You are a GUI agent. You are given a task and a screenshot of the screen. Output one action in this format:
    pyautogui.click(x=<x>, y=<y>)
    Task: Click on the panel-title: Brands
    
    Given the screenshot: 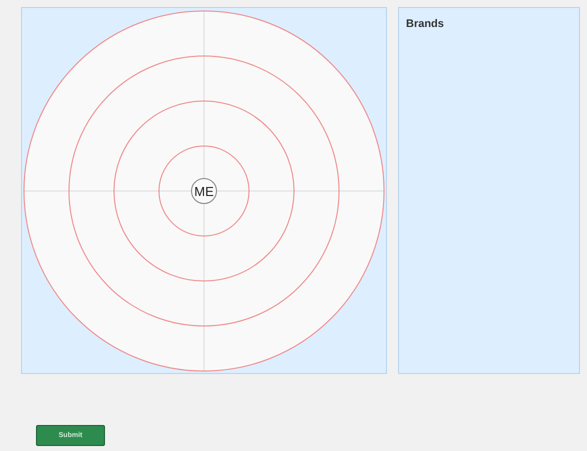 What is the action you would take?
    pyautogui.click(x=425, y=24)
    